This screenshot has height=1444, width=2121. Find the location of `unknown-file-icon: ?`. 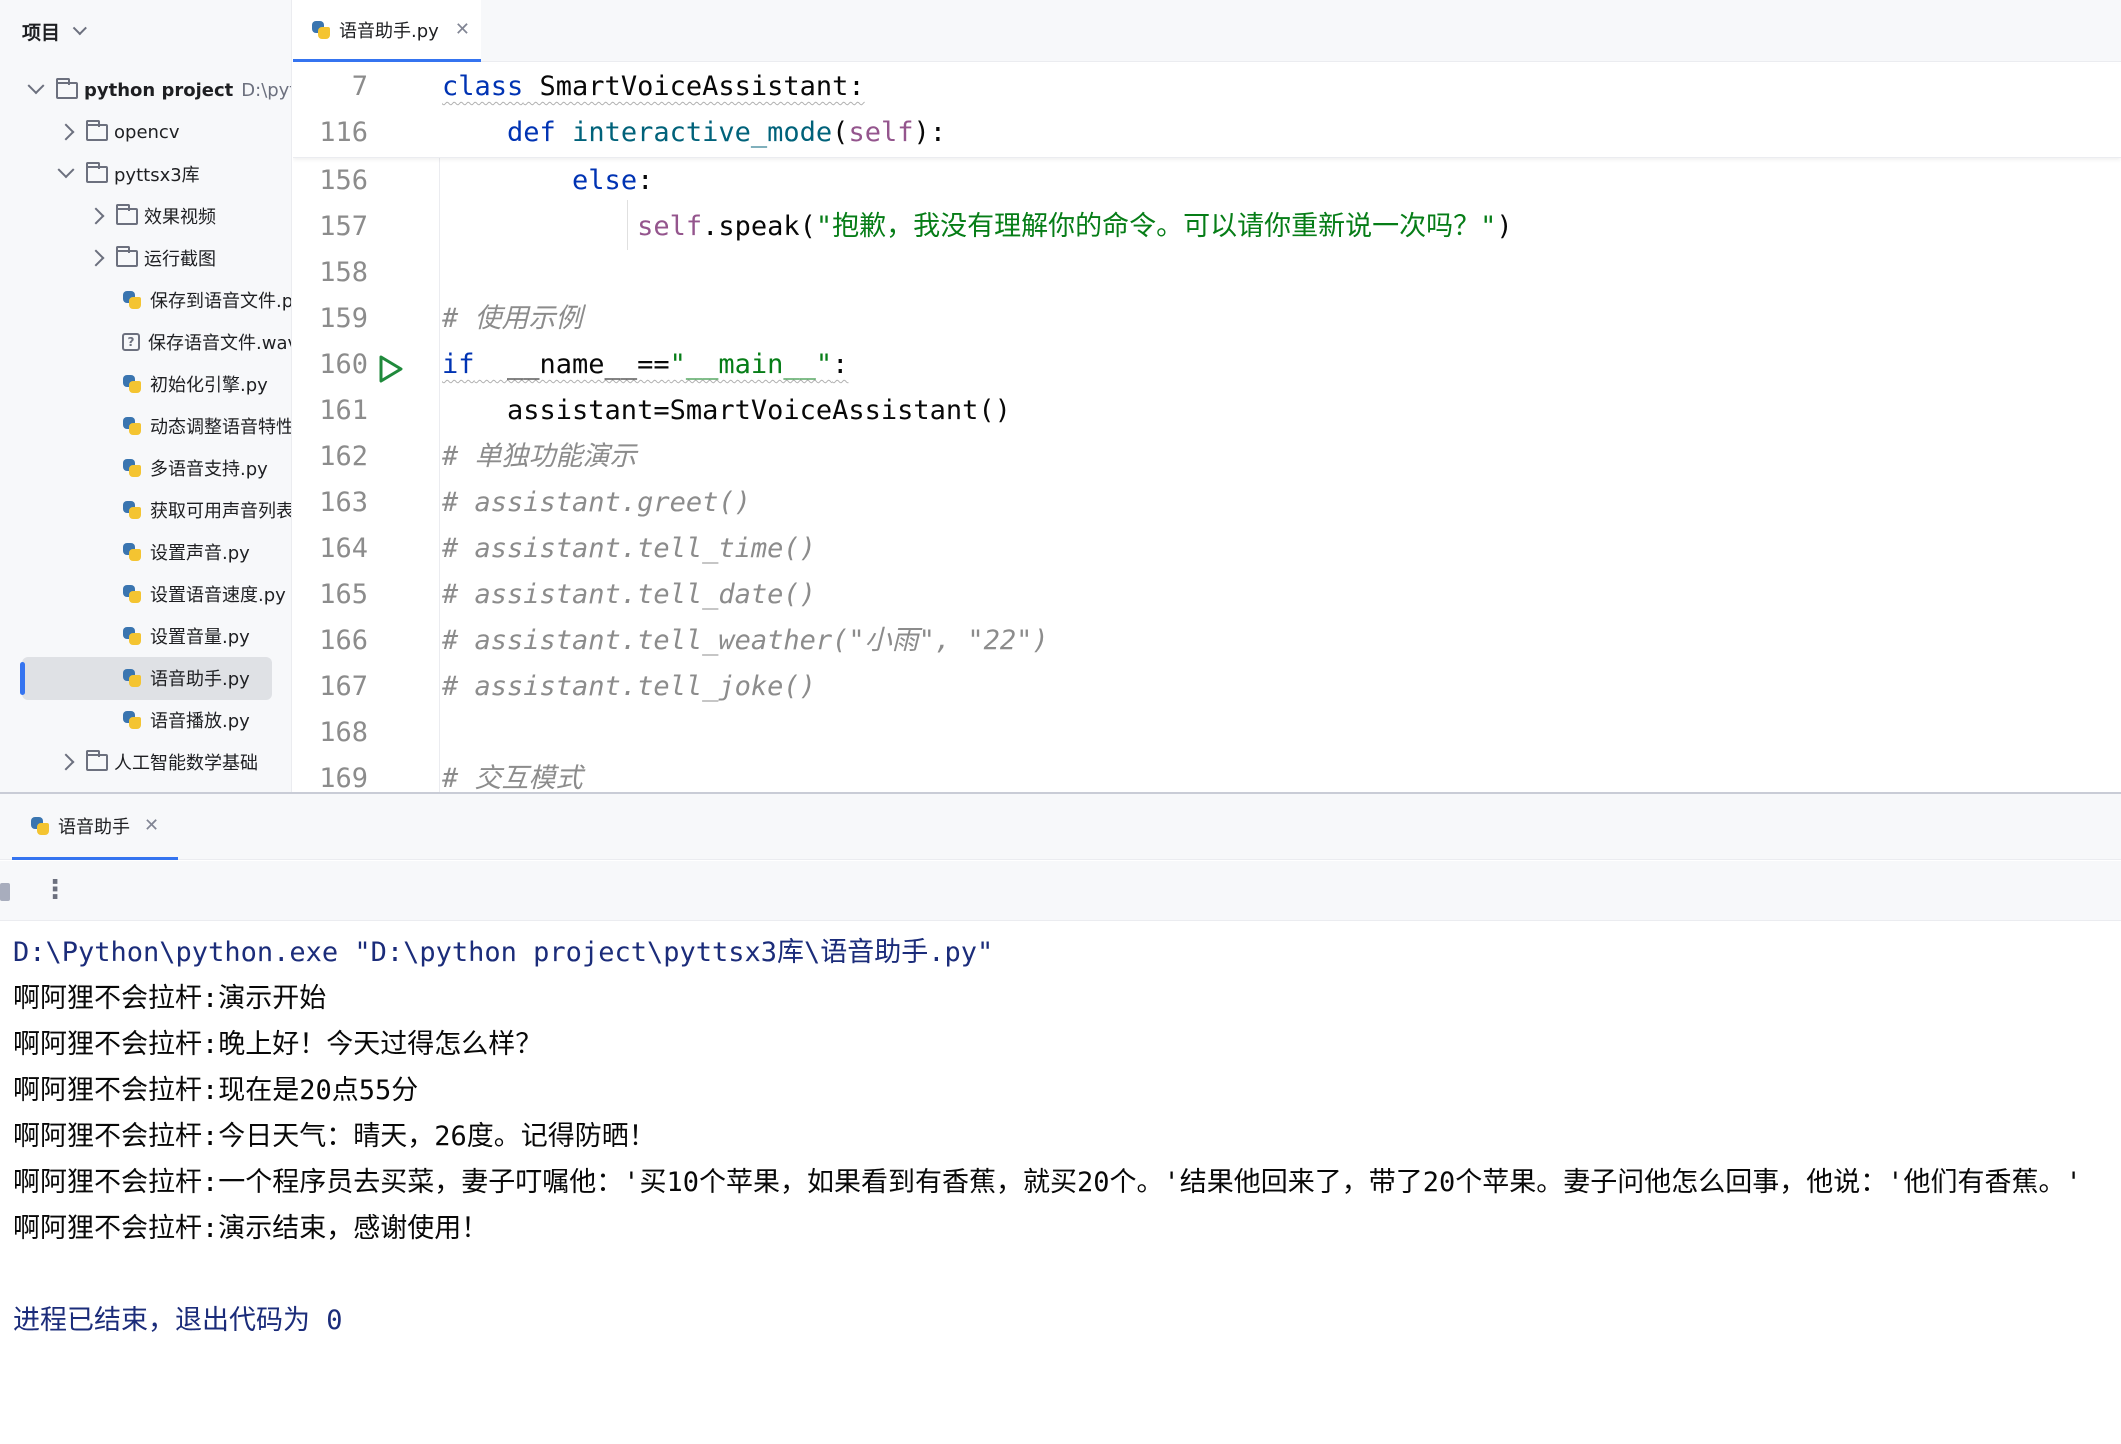

unknown-file-icon: ? is located at coordinates (131, 342).